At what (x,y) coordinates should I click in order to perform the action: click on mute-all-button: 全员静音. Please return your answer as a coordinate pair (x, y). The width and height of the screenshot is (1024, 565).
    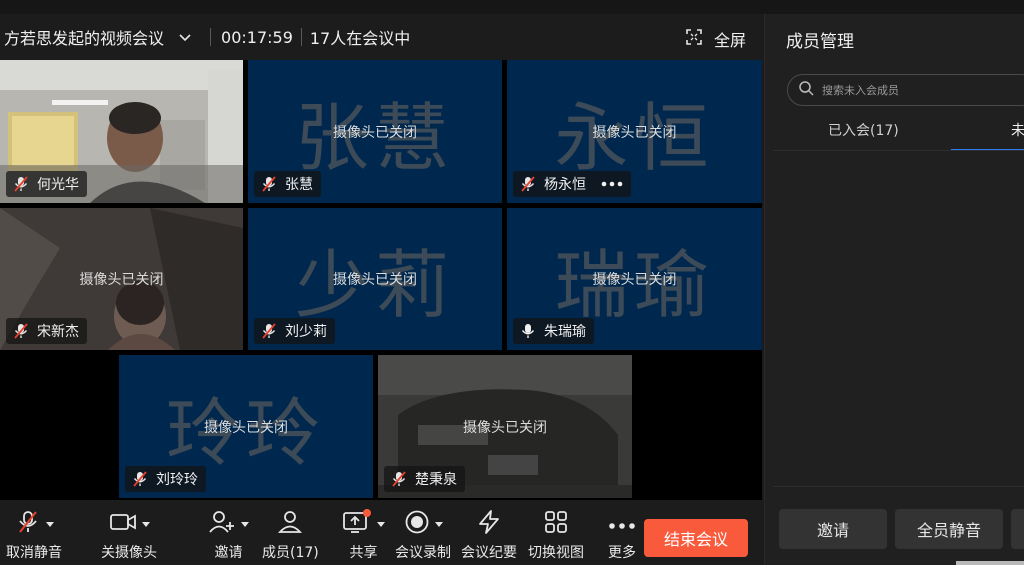
    Looking at the image, I should click on (949, 529).